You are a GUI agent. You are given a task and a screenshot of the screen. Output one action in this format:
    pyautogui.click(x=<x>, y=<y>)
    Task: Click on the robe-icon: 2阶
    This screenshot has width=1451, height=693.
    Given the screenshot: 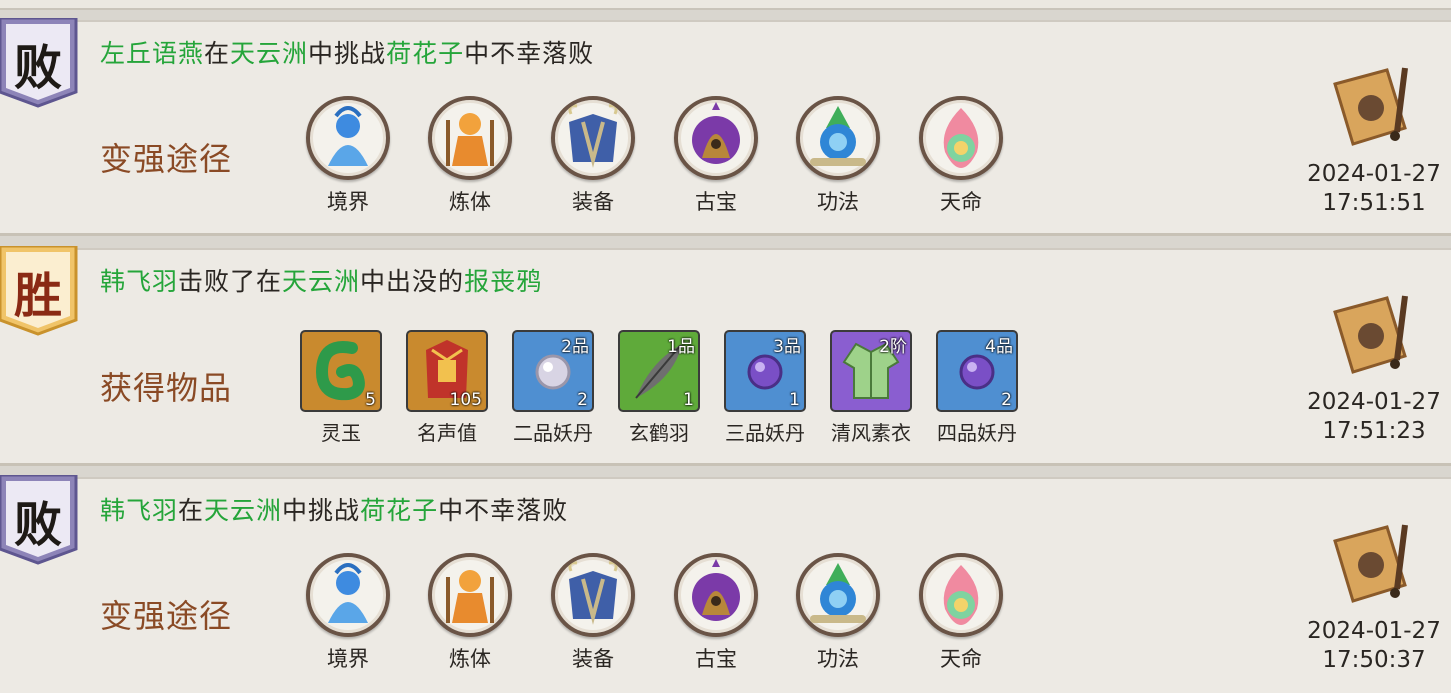 What is the action you would take?
    pyautogui.click(x=871, y=371)
    